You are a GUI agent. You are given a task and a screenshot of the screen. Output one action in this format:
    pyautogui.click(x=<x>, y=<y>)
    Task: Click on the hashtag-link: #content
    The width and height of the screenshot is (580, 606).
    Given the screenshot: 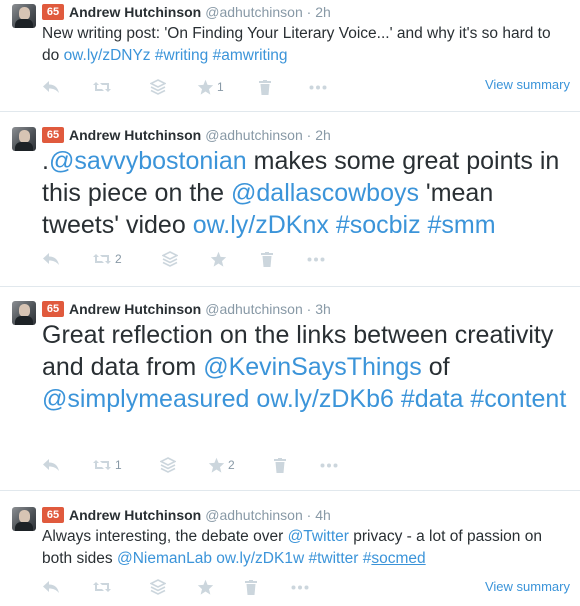 What is the action you would take?
    pyautogui.click(x=518, y=399)
    